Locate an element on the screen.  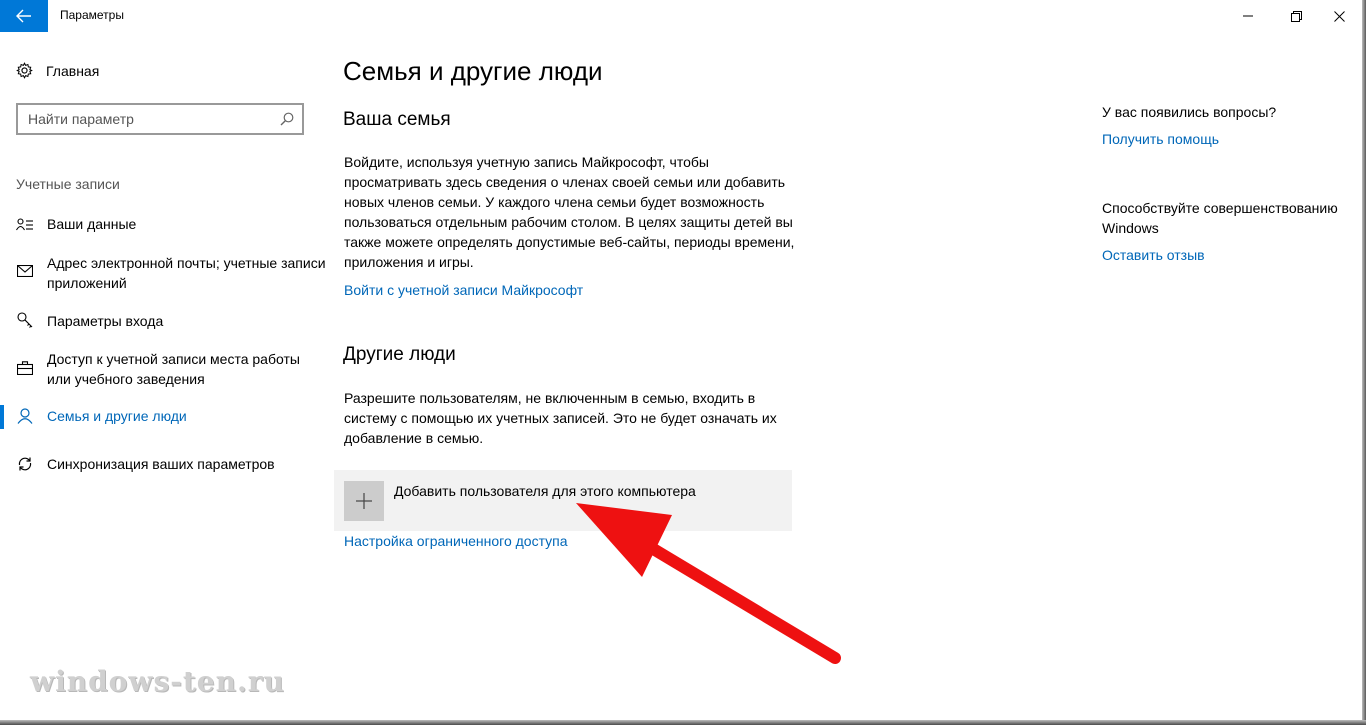
watermark-text: windows-ten.ru is located at coordinates (157, 681).